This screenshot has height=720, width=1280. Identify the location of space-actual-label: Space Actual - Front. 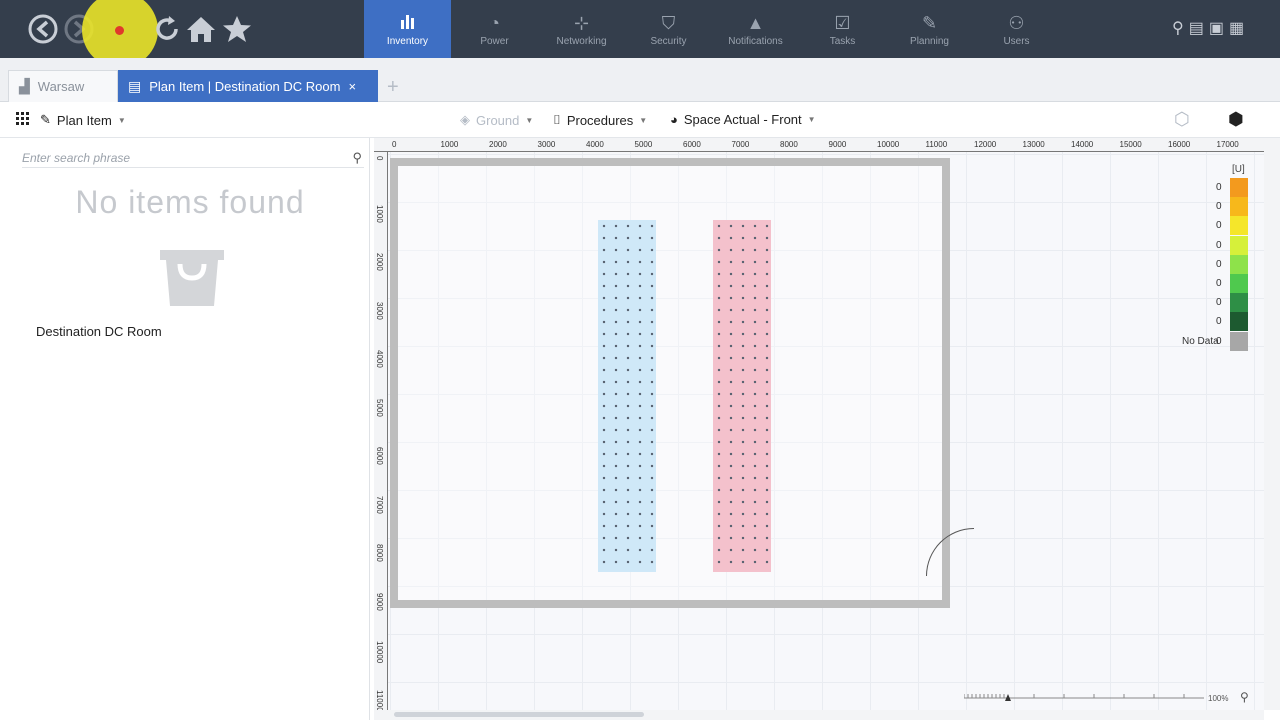
(742, 119).